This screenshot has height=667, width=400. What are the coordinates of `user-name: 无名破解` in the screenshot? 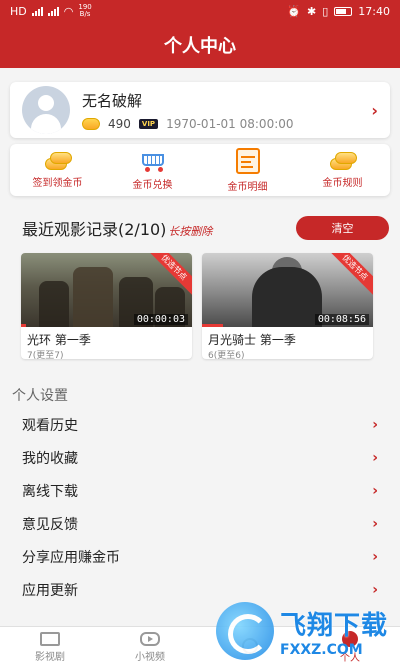 It's located at (112, 100).